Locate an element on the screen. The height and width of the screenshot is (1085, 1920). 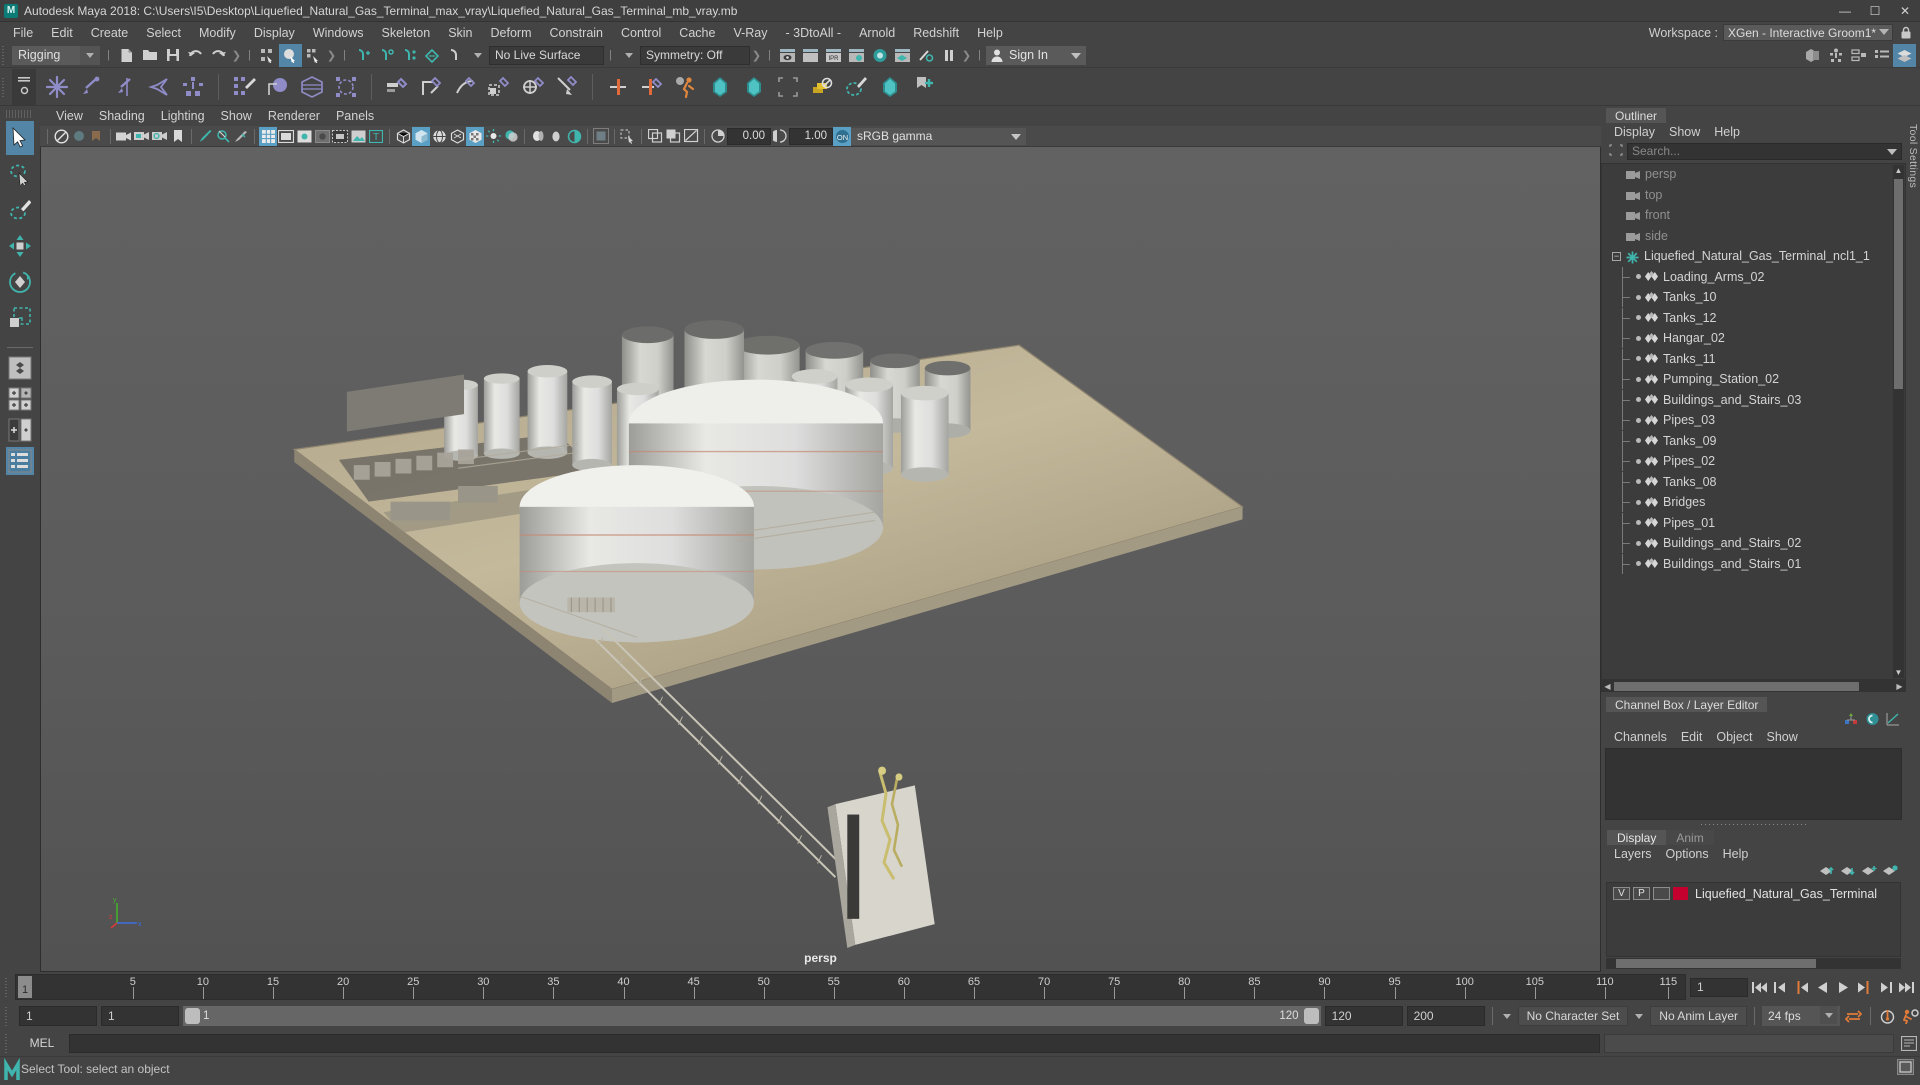
gamma-reset-icon is located at coordinates (780, 136).